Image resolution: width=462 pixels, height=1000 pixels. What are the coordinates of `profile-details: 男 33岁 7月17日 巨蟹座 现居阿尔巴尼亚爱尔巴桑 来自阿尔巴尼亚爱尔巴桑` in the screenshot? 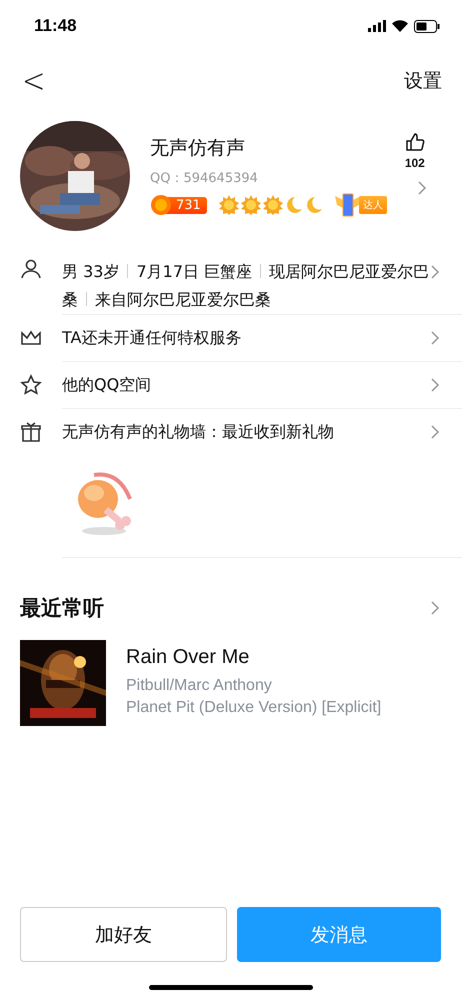 It's located at (246, 286).